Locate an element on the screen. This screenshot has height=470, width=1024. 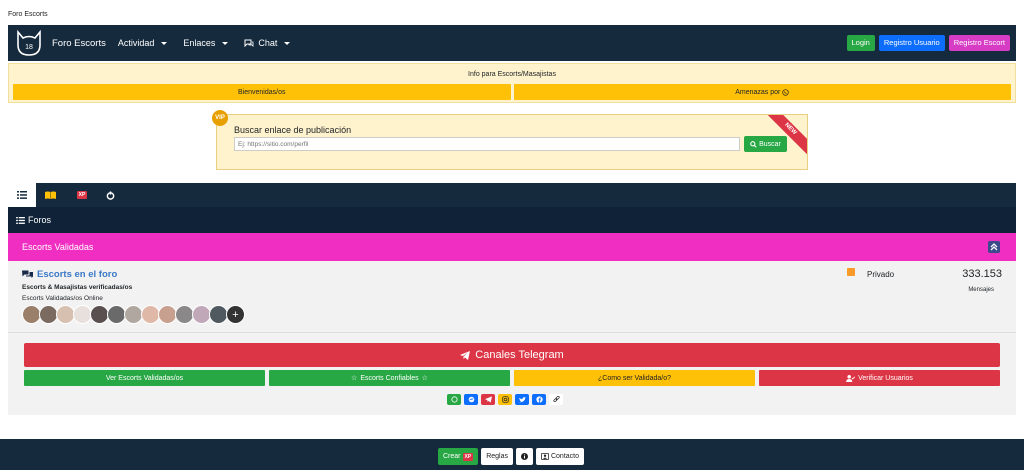
tab-book is located at coordinates (50, 195).